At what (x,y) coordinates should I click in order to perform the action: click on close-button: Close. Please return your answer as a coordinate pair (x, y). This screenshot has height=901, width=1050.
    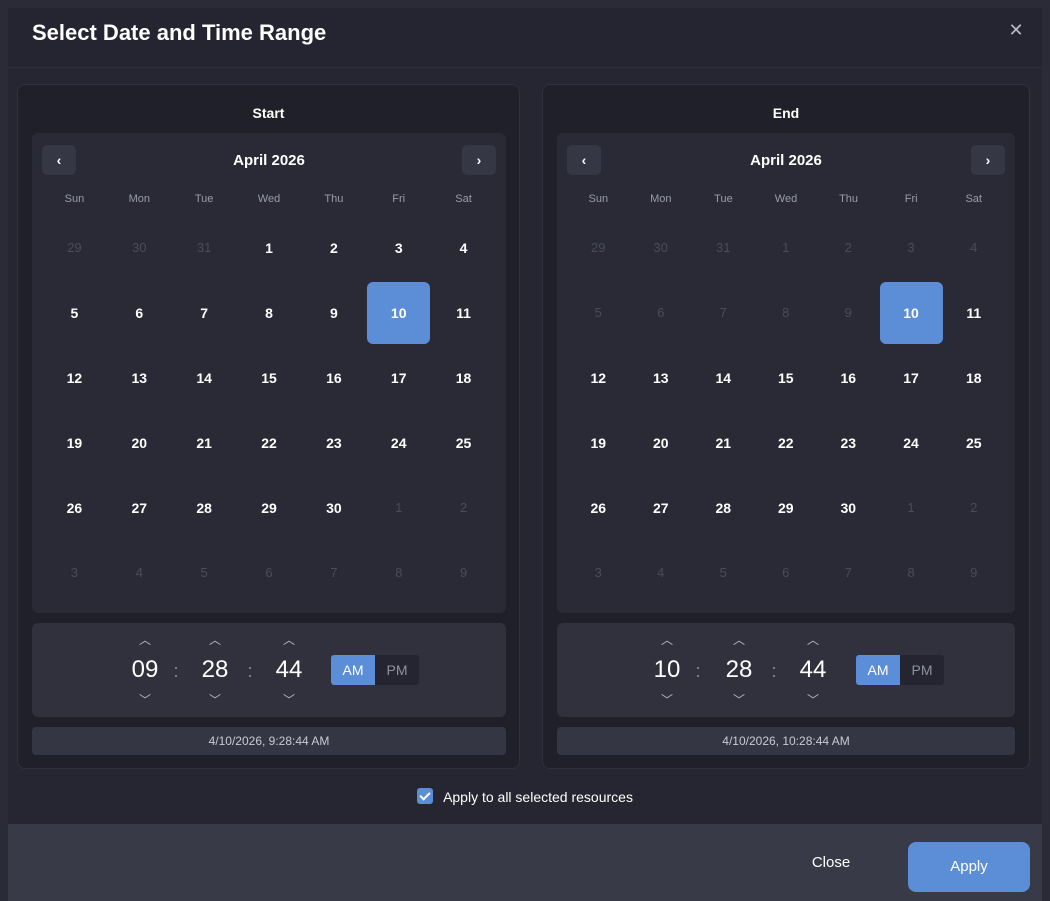
    Looking at the image, I should click on (831, 863).